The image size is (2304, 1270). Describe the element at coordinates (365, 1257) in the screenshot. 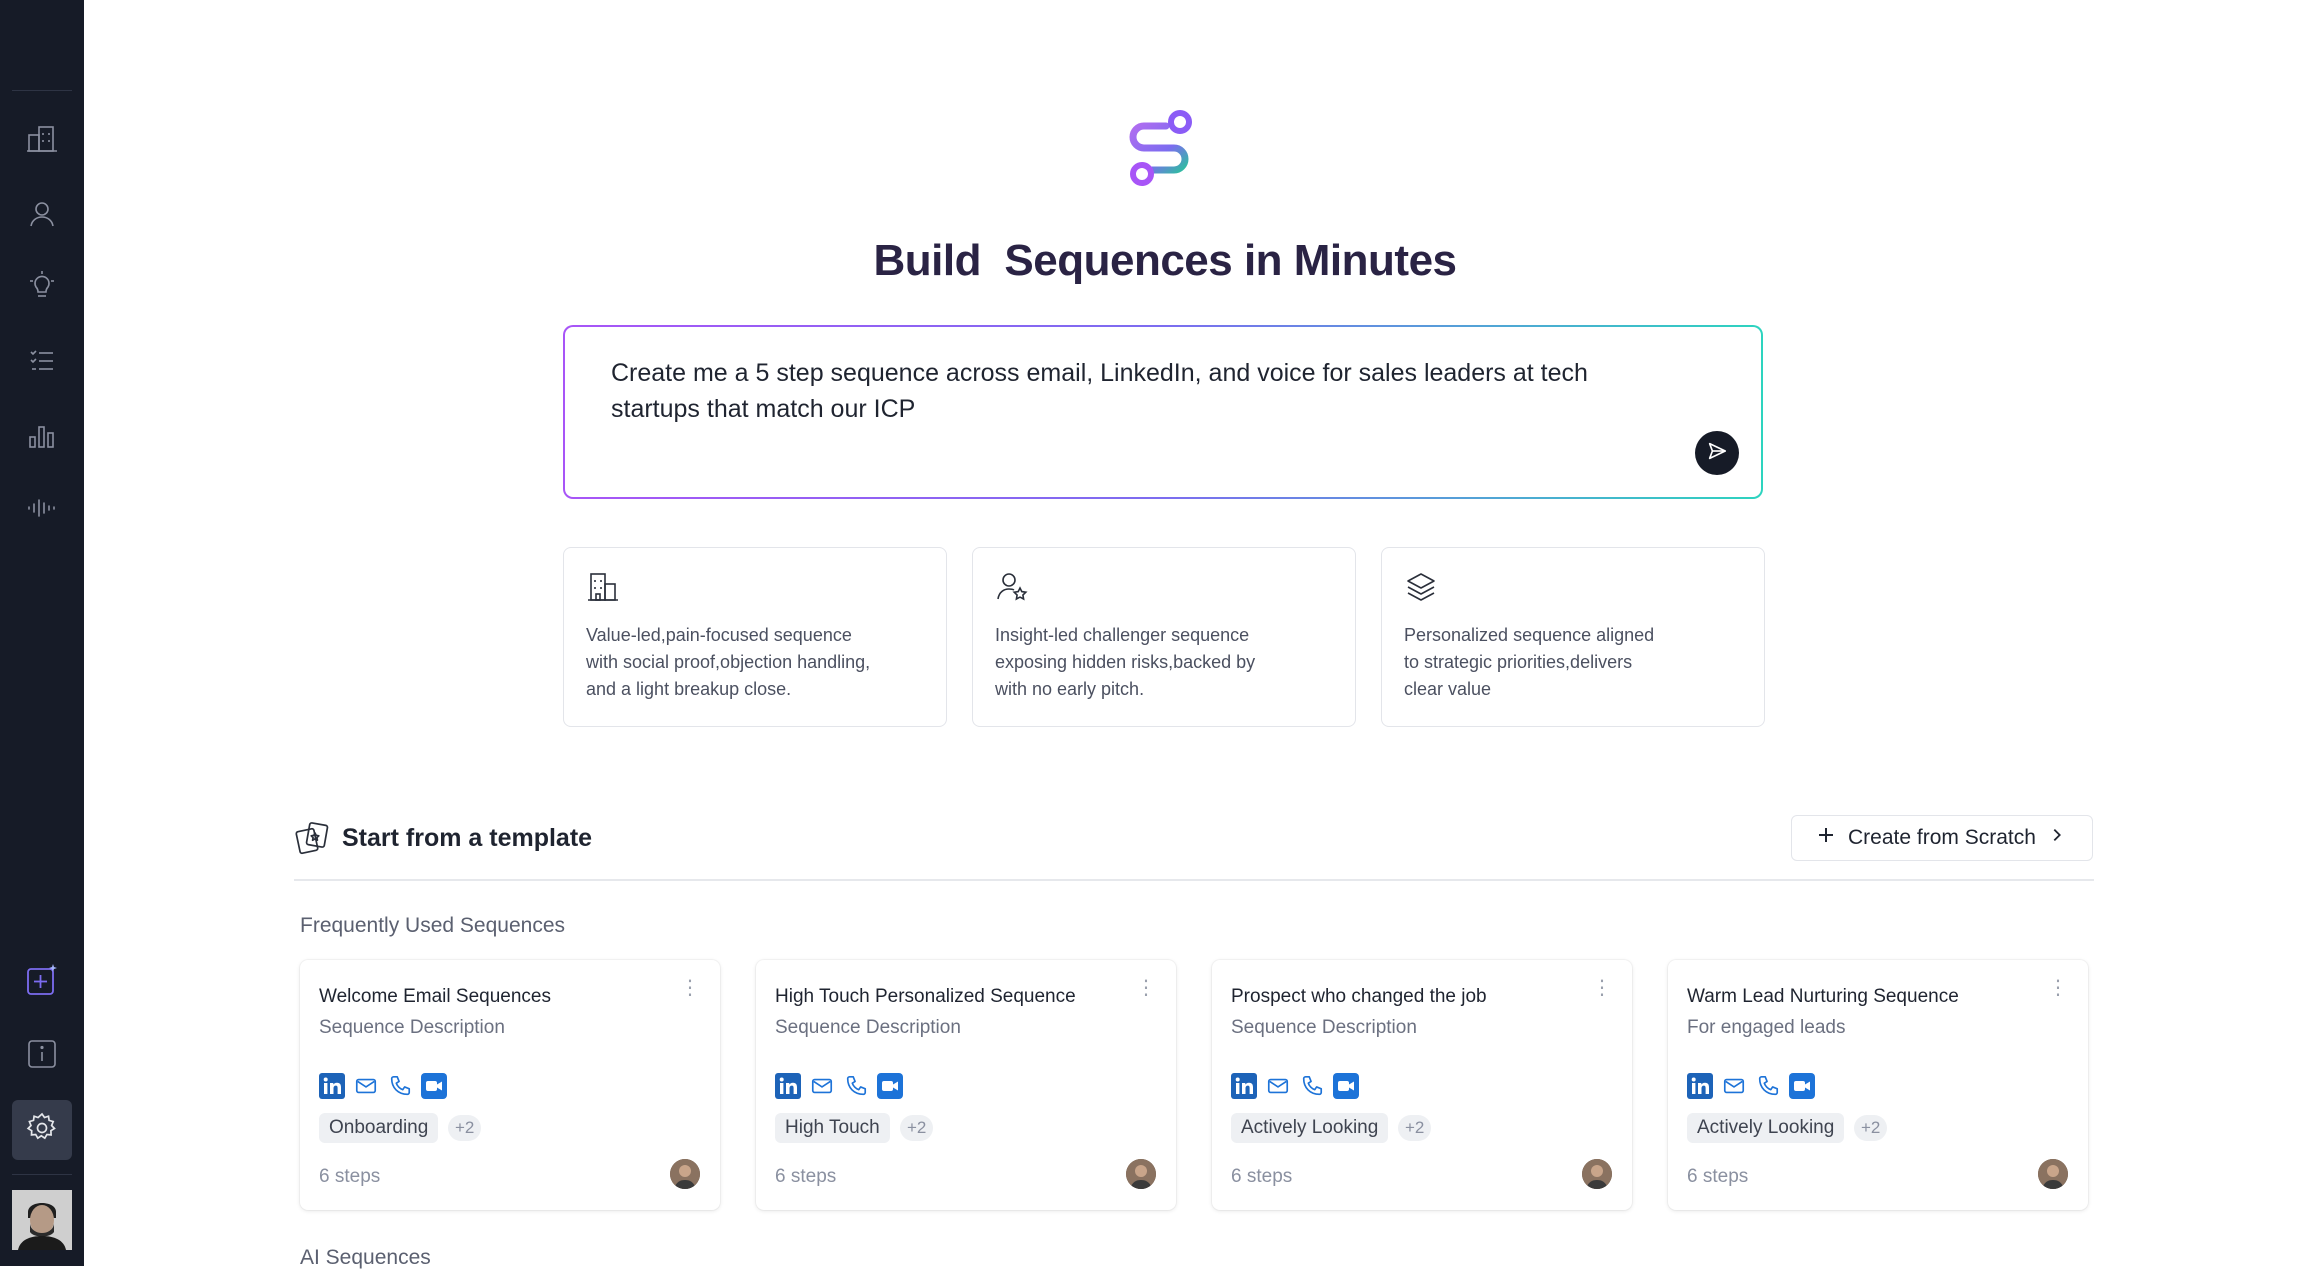

I see `ai-sequences-label: AI Sequences` at that location.